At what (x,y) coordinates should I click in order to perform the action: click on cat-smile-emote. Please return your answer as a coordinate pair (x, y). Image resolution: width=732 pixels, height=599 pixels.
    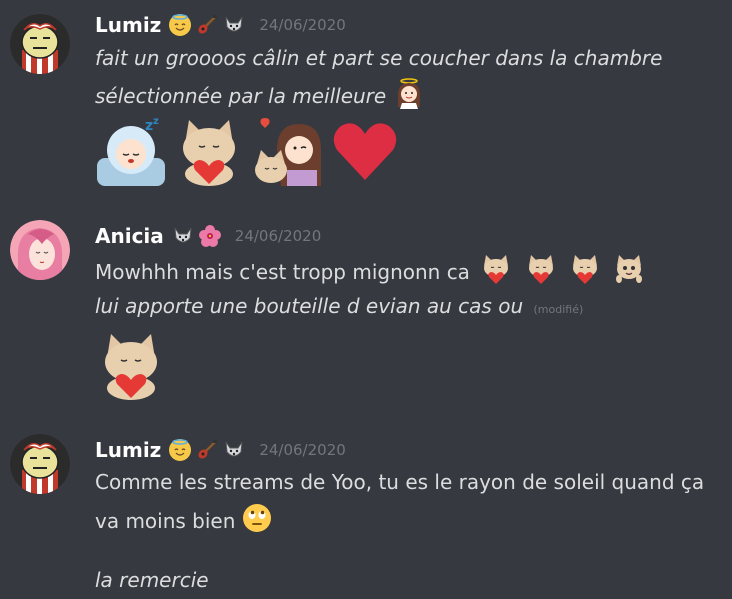
    Looking at the image, I should click on (629, 273).